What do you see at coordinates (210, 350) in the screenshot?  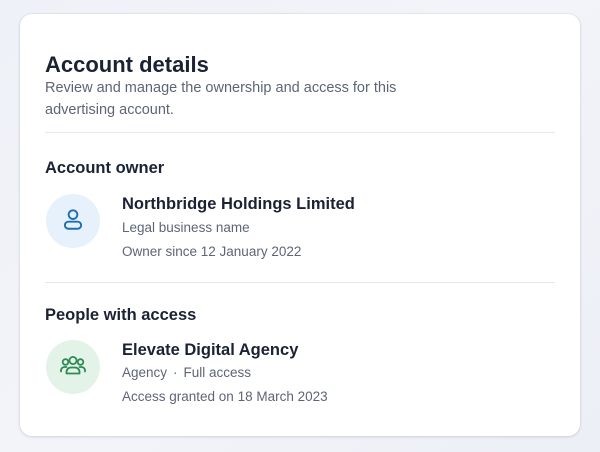 I see `access-entity-name: Elevate Digital Agency` at bounding box center [210, 350].